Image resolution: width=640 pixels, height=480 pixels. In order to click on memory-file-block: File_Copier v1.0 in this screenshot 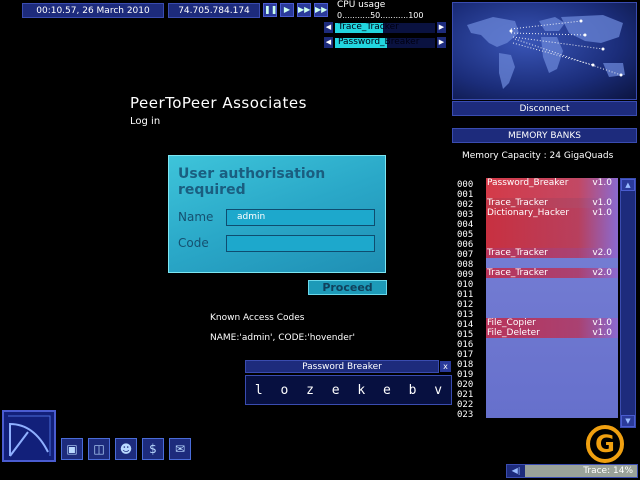, I will do `click(552, 323)`.